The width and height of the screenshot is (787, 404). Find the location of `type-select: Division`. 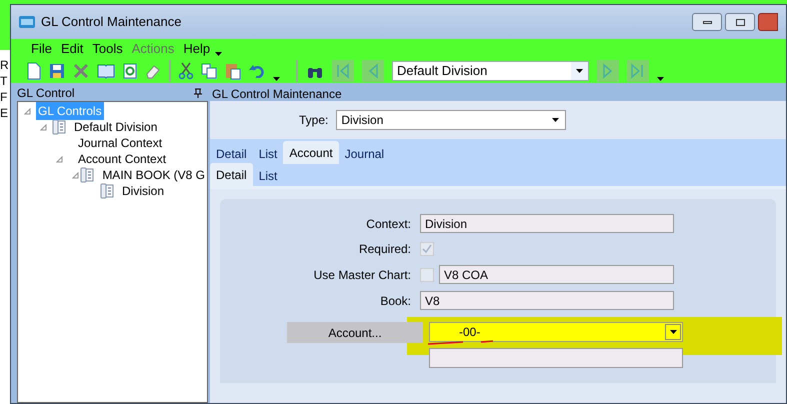

type-select: Division is located at coordinates (451, 120).